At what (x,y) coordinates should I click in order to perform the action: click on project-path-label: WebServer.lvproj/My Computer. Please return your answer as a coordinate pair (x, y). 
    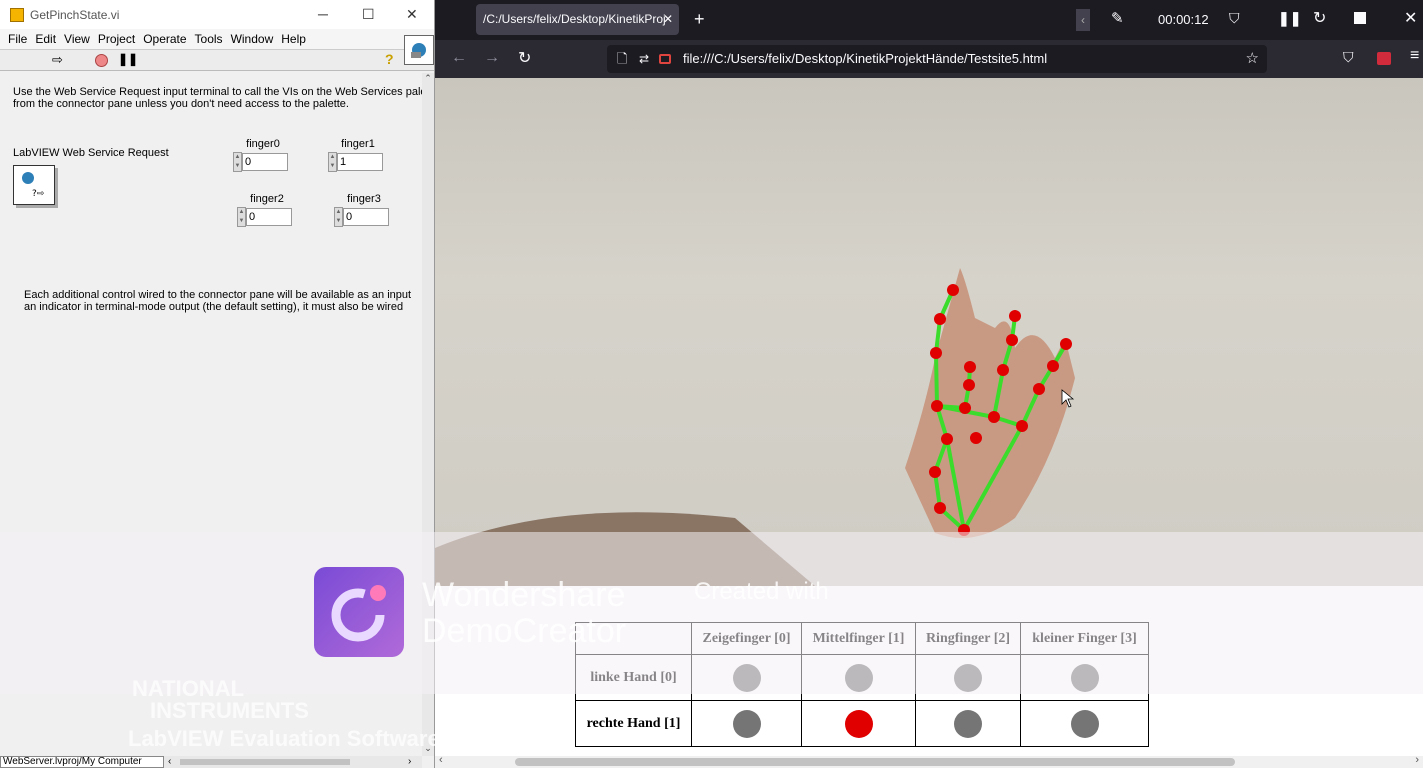
    Looking at the image, I should click on (82, 762).